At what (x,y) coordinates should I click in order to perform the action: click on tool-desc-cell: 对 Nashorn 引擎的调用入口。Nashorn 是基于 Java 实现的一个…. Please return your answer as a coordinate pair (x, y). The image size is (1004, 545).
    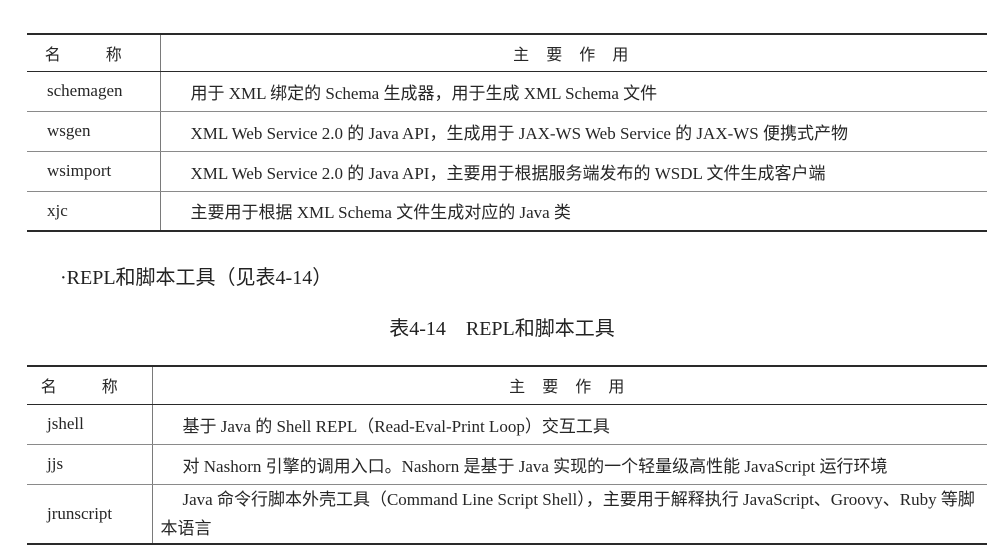
    Looking at the image, I should click on (569, 464).